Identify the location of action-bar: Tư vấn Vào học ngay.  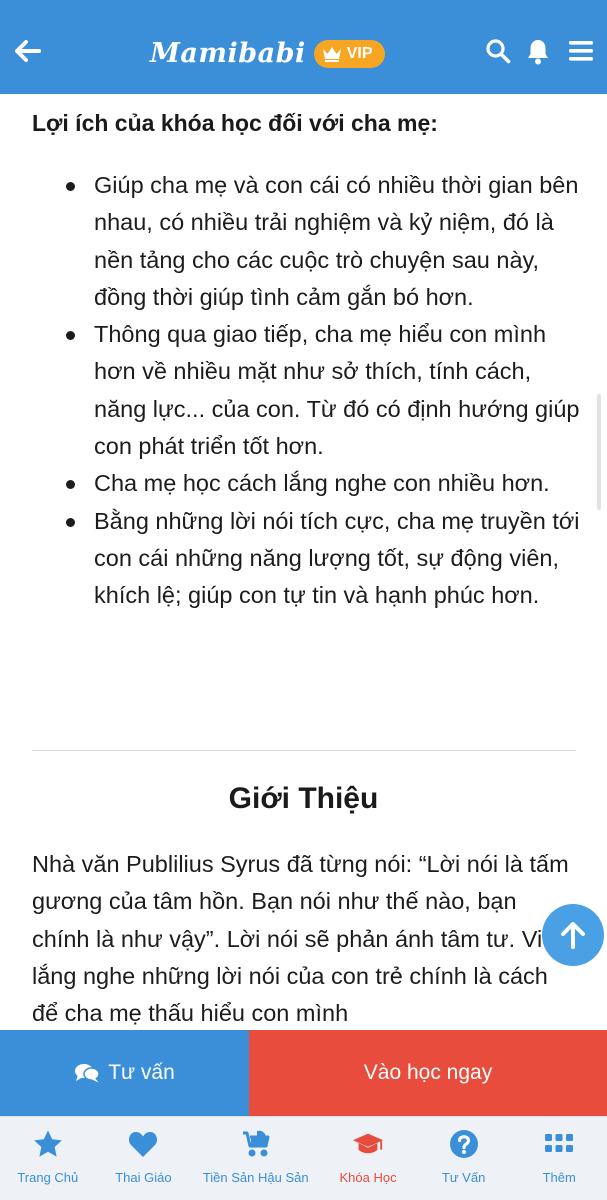
(303, 1073).